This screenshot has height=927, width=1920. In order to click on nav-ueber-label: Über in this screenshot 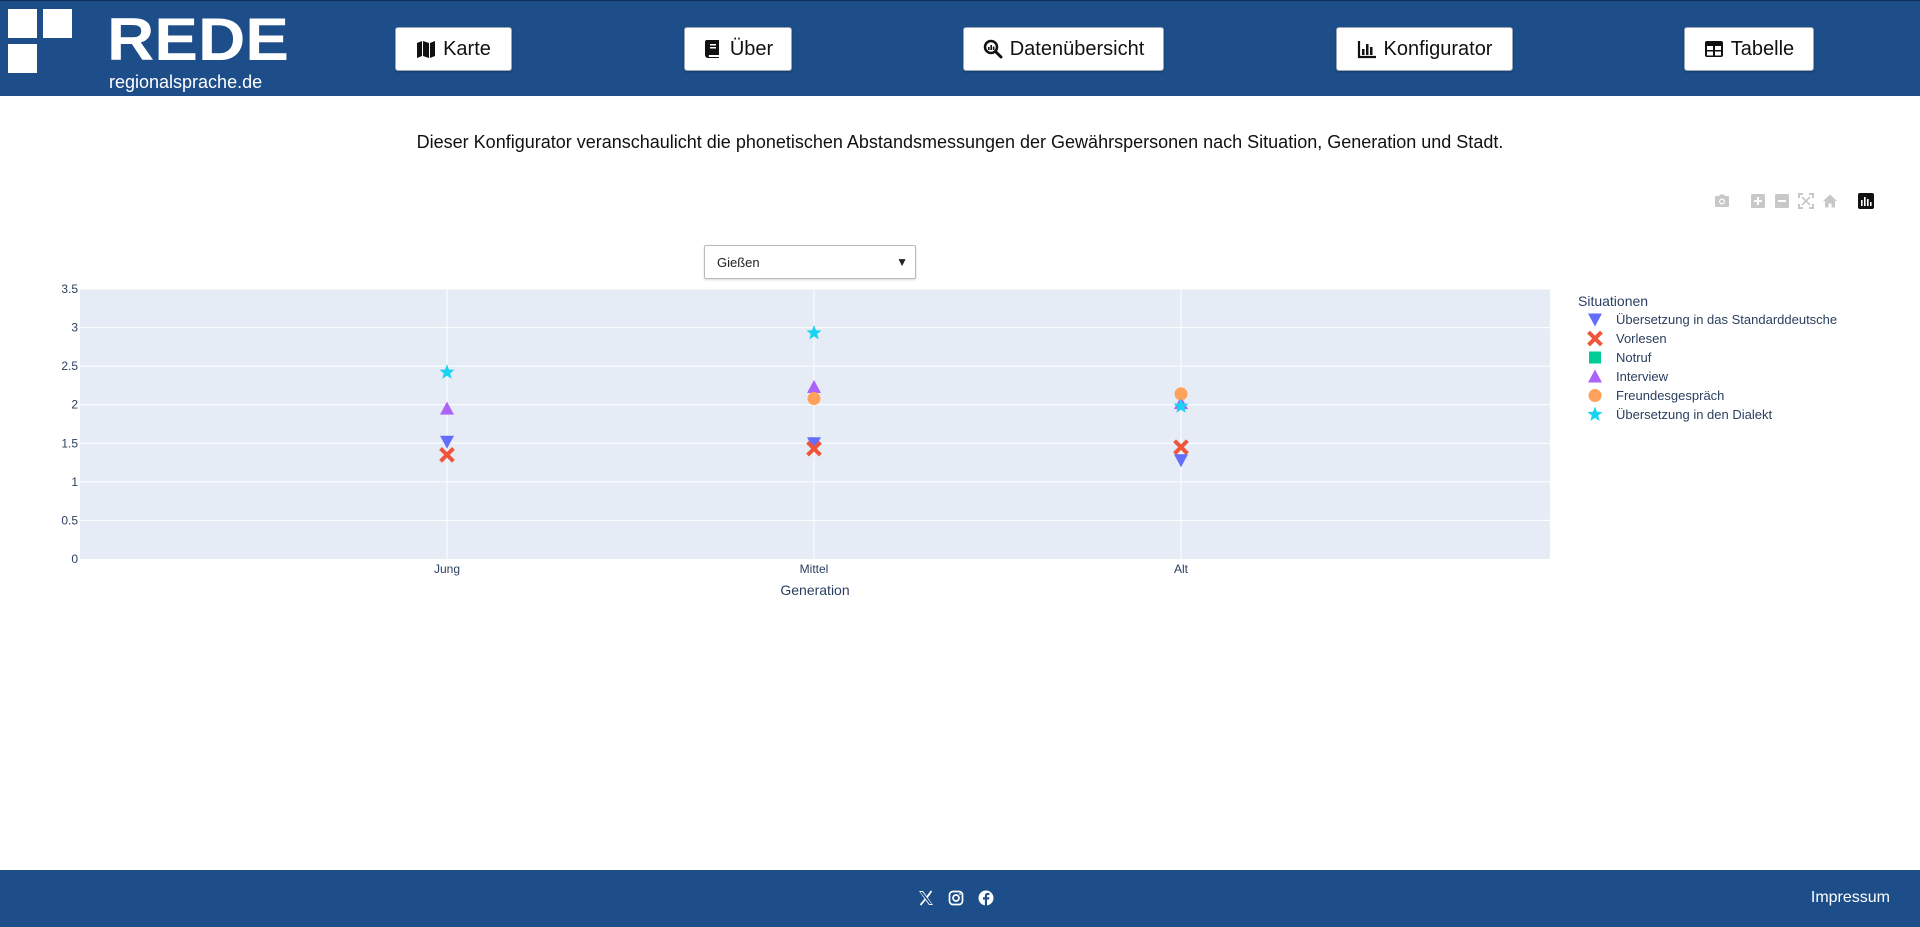, I will do `click(751, 48)`.